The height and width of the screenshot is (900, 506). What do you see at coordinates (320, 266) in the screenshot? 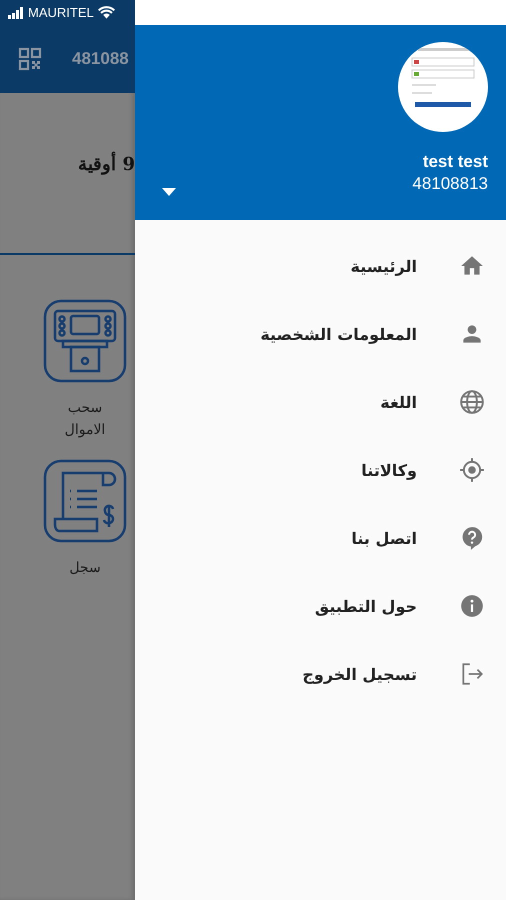
I see `menu-item: الرئيسية` at bounding box center [320, 266].